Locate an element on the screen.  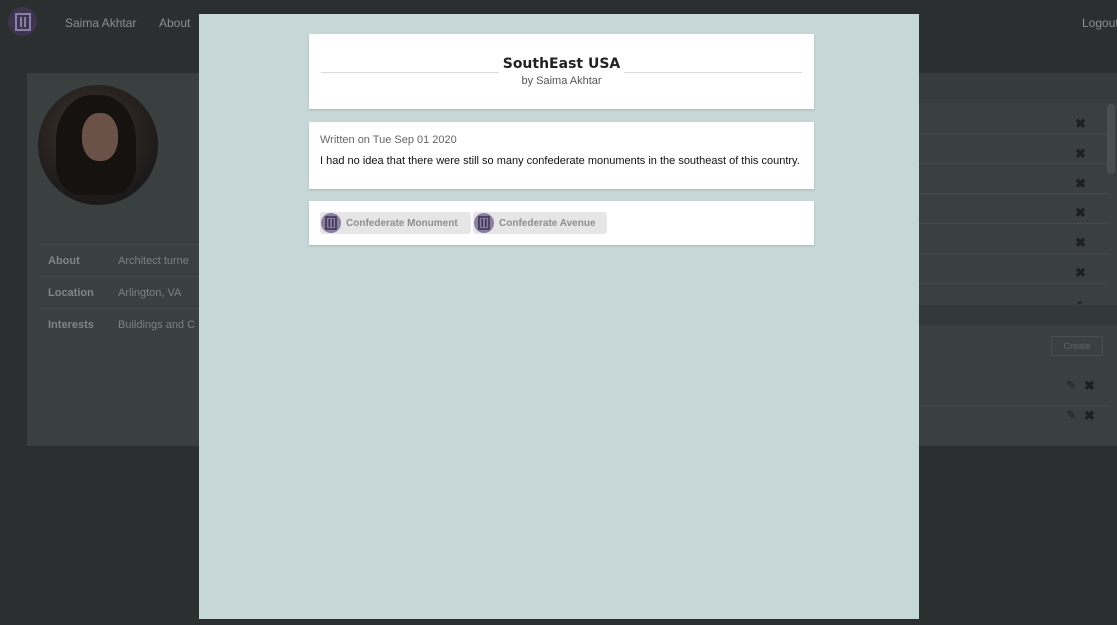
profile-label-location: Location is located at coordinates (74, 292).